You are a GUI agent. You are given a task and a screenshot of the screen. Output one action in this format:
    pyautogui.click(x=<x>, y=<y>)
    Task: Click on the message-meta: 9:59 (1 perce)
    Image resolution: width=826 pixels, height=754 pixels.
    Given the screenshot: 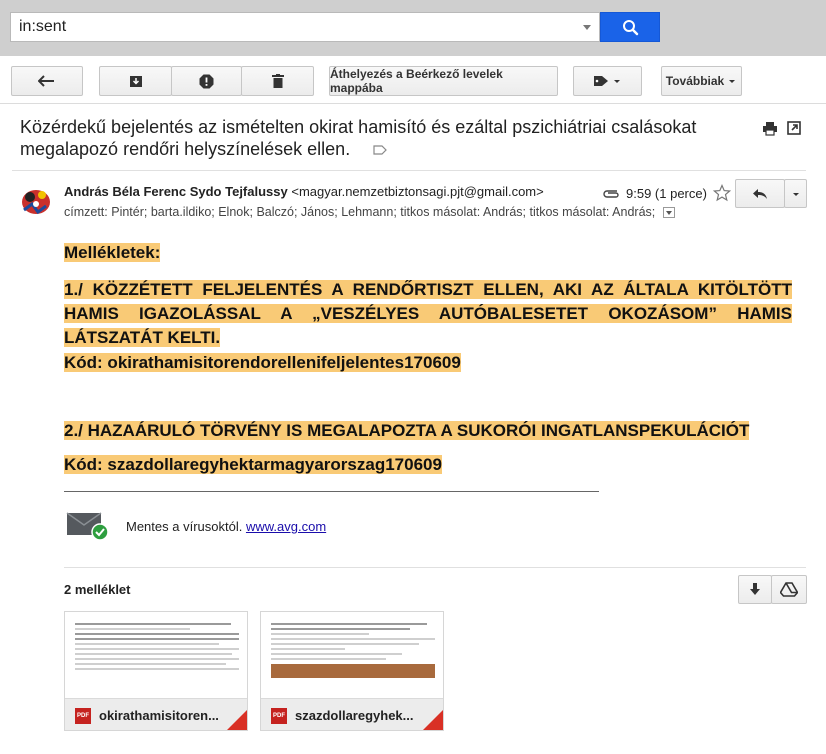 What is the action you would take?
    pyautogui.click(x=666, y=193)
    